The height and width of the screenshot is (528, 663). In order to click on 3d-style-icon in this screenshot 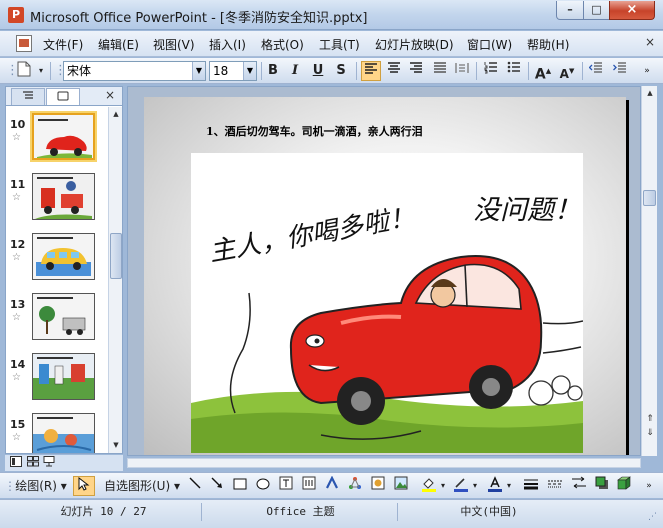, I will do `click(624, 486)`.